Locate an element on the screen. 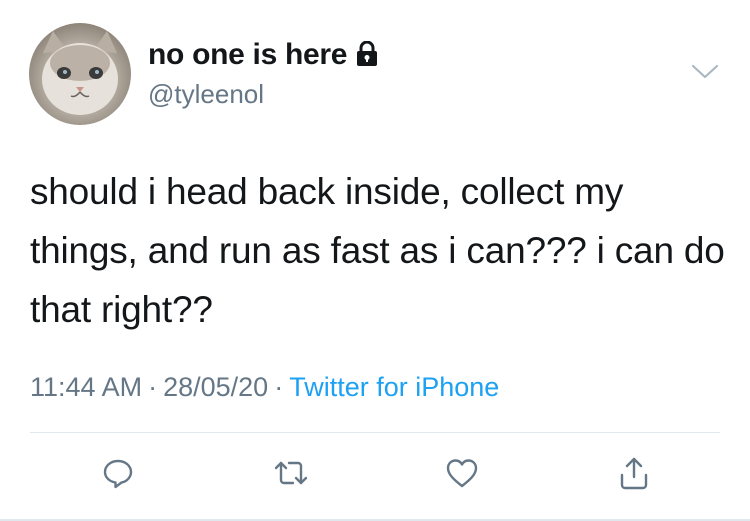  tweet-time: 11:44 AM is located at coordinates (86, 387).